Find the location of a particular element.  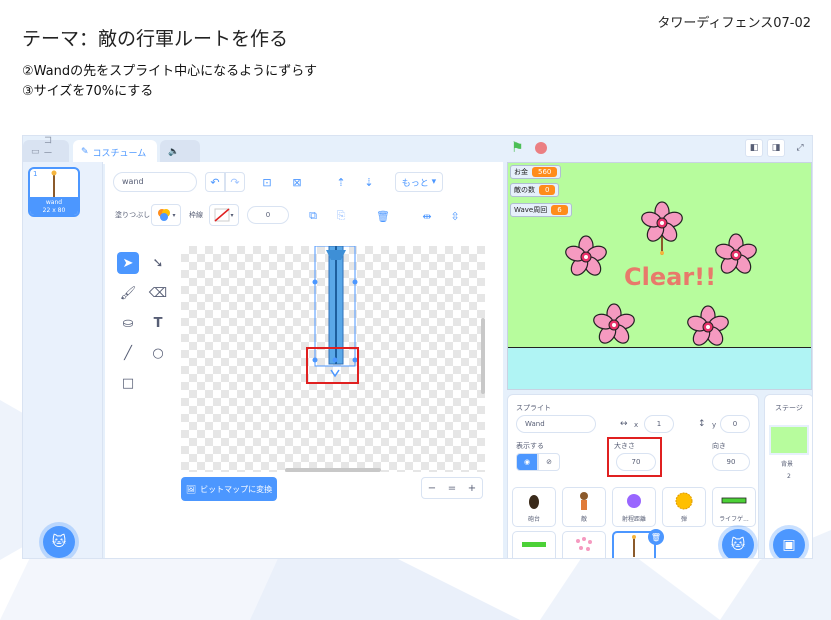

flip-horizontal-icon: ⇹ is located at coordinates (427, 216).